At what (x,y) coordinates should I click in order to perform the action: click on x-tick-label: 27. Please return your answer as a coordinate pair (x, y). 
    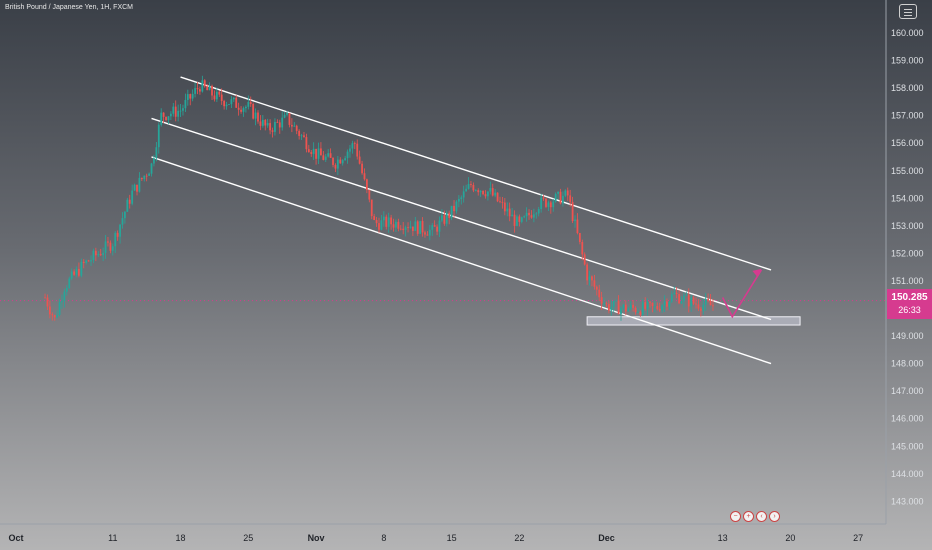
    Looking at the image, I should click on (858, 538).